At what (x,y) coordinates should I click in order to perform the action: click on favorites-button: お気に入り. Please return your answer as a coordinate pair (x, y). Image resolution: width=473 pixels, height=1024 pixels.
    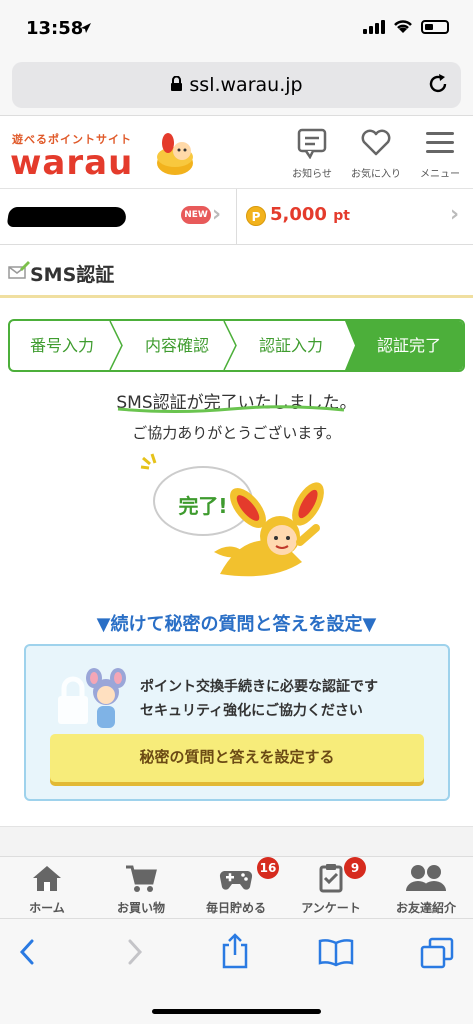
    Looking at the image, I should click on (376, 153).